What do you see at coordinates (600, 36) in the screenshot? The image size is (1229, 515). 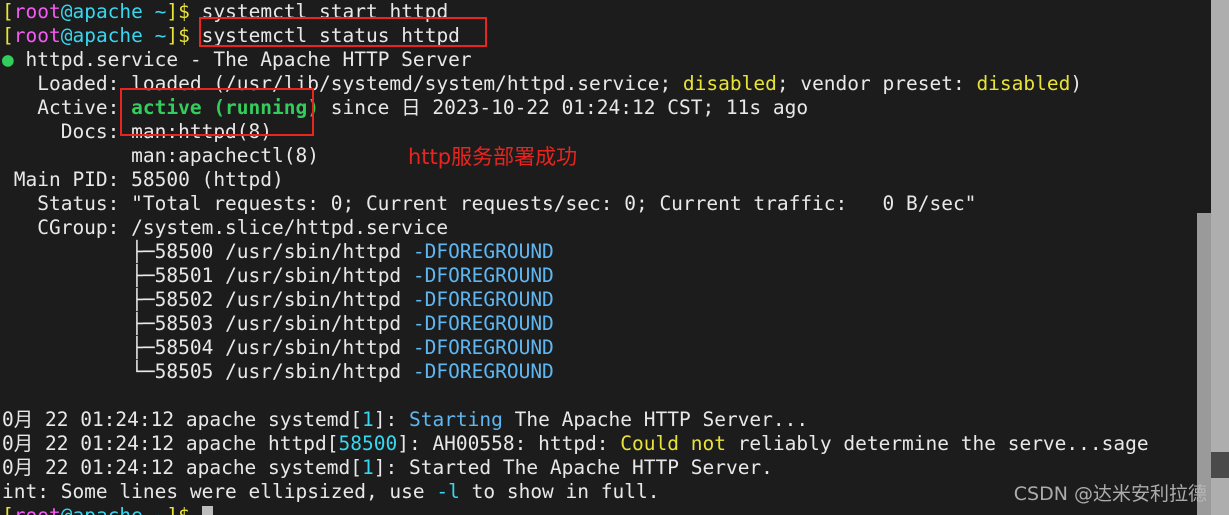 I see `command-line-status: [root@apache ~]$ systemctl status httpd` at bounding box center [600, 36].